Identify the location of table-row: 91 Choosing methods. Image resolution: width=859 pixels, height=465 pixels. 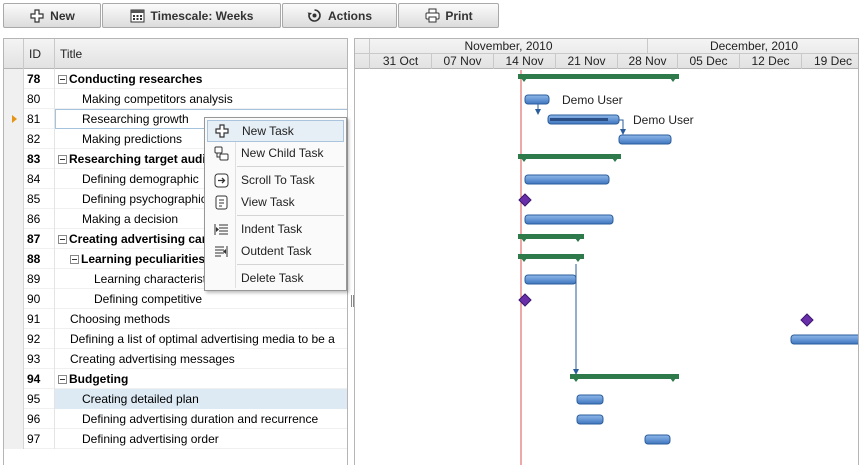
(175, 319).